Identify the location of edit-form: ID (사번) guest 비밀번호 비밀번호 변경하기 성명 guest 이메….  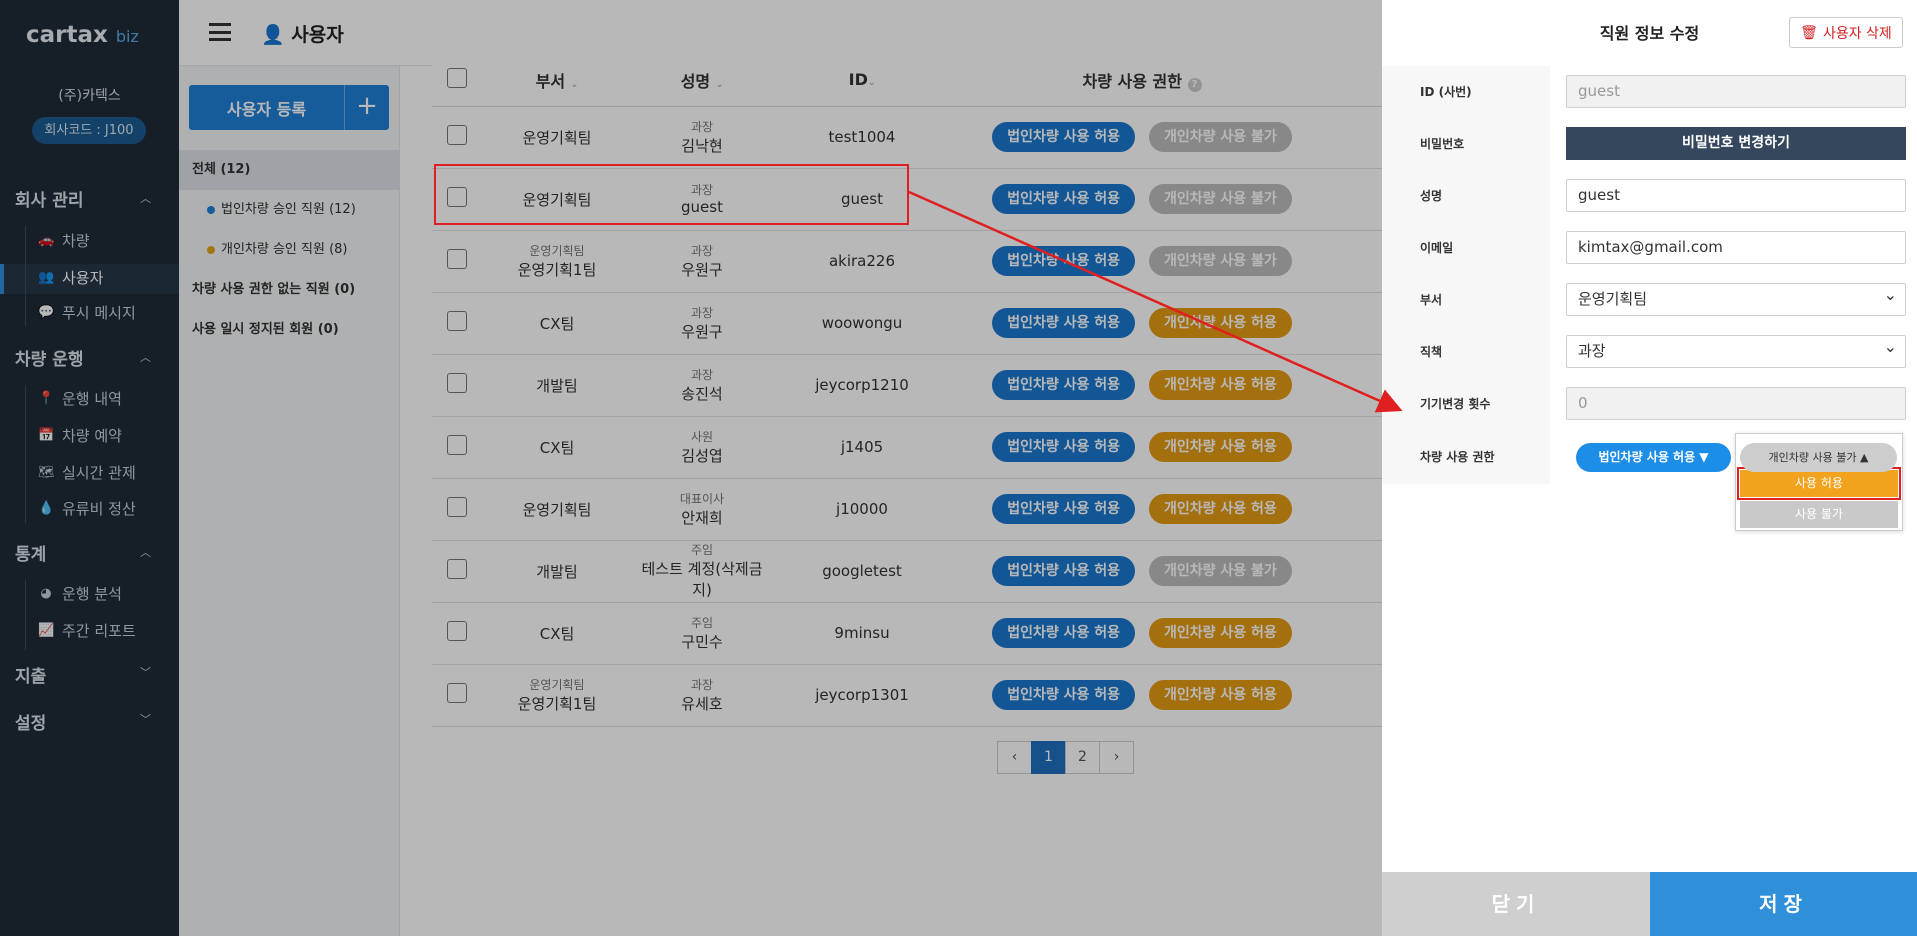
(1649, 298).